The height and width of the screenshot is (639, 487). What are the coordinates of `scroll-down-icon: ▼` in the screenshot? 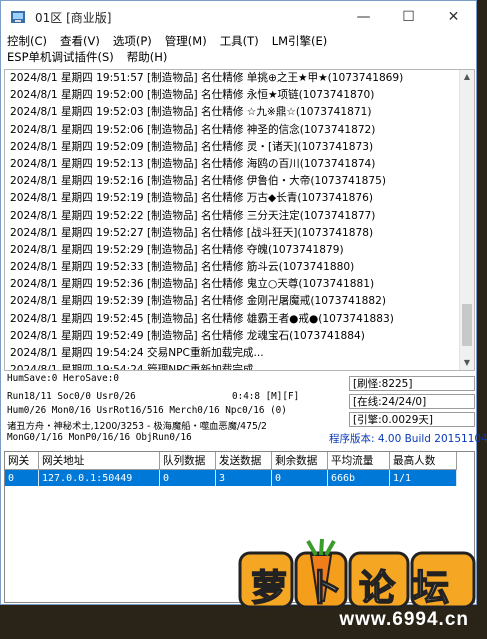 It's located at (467, 363).